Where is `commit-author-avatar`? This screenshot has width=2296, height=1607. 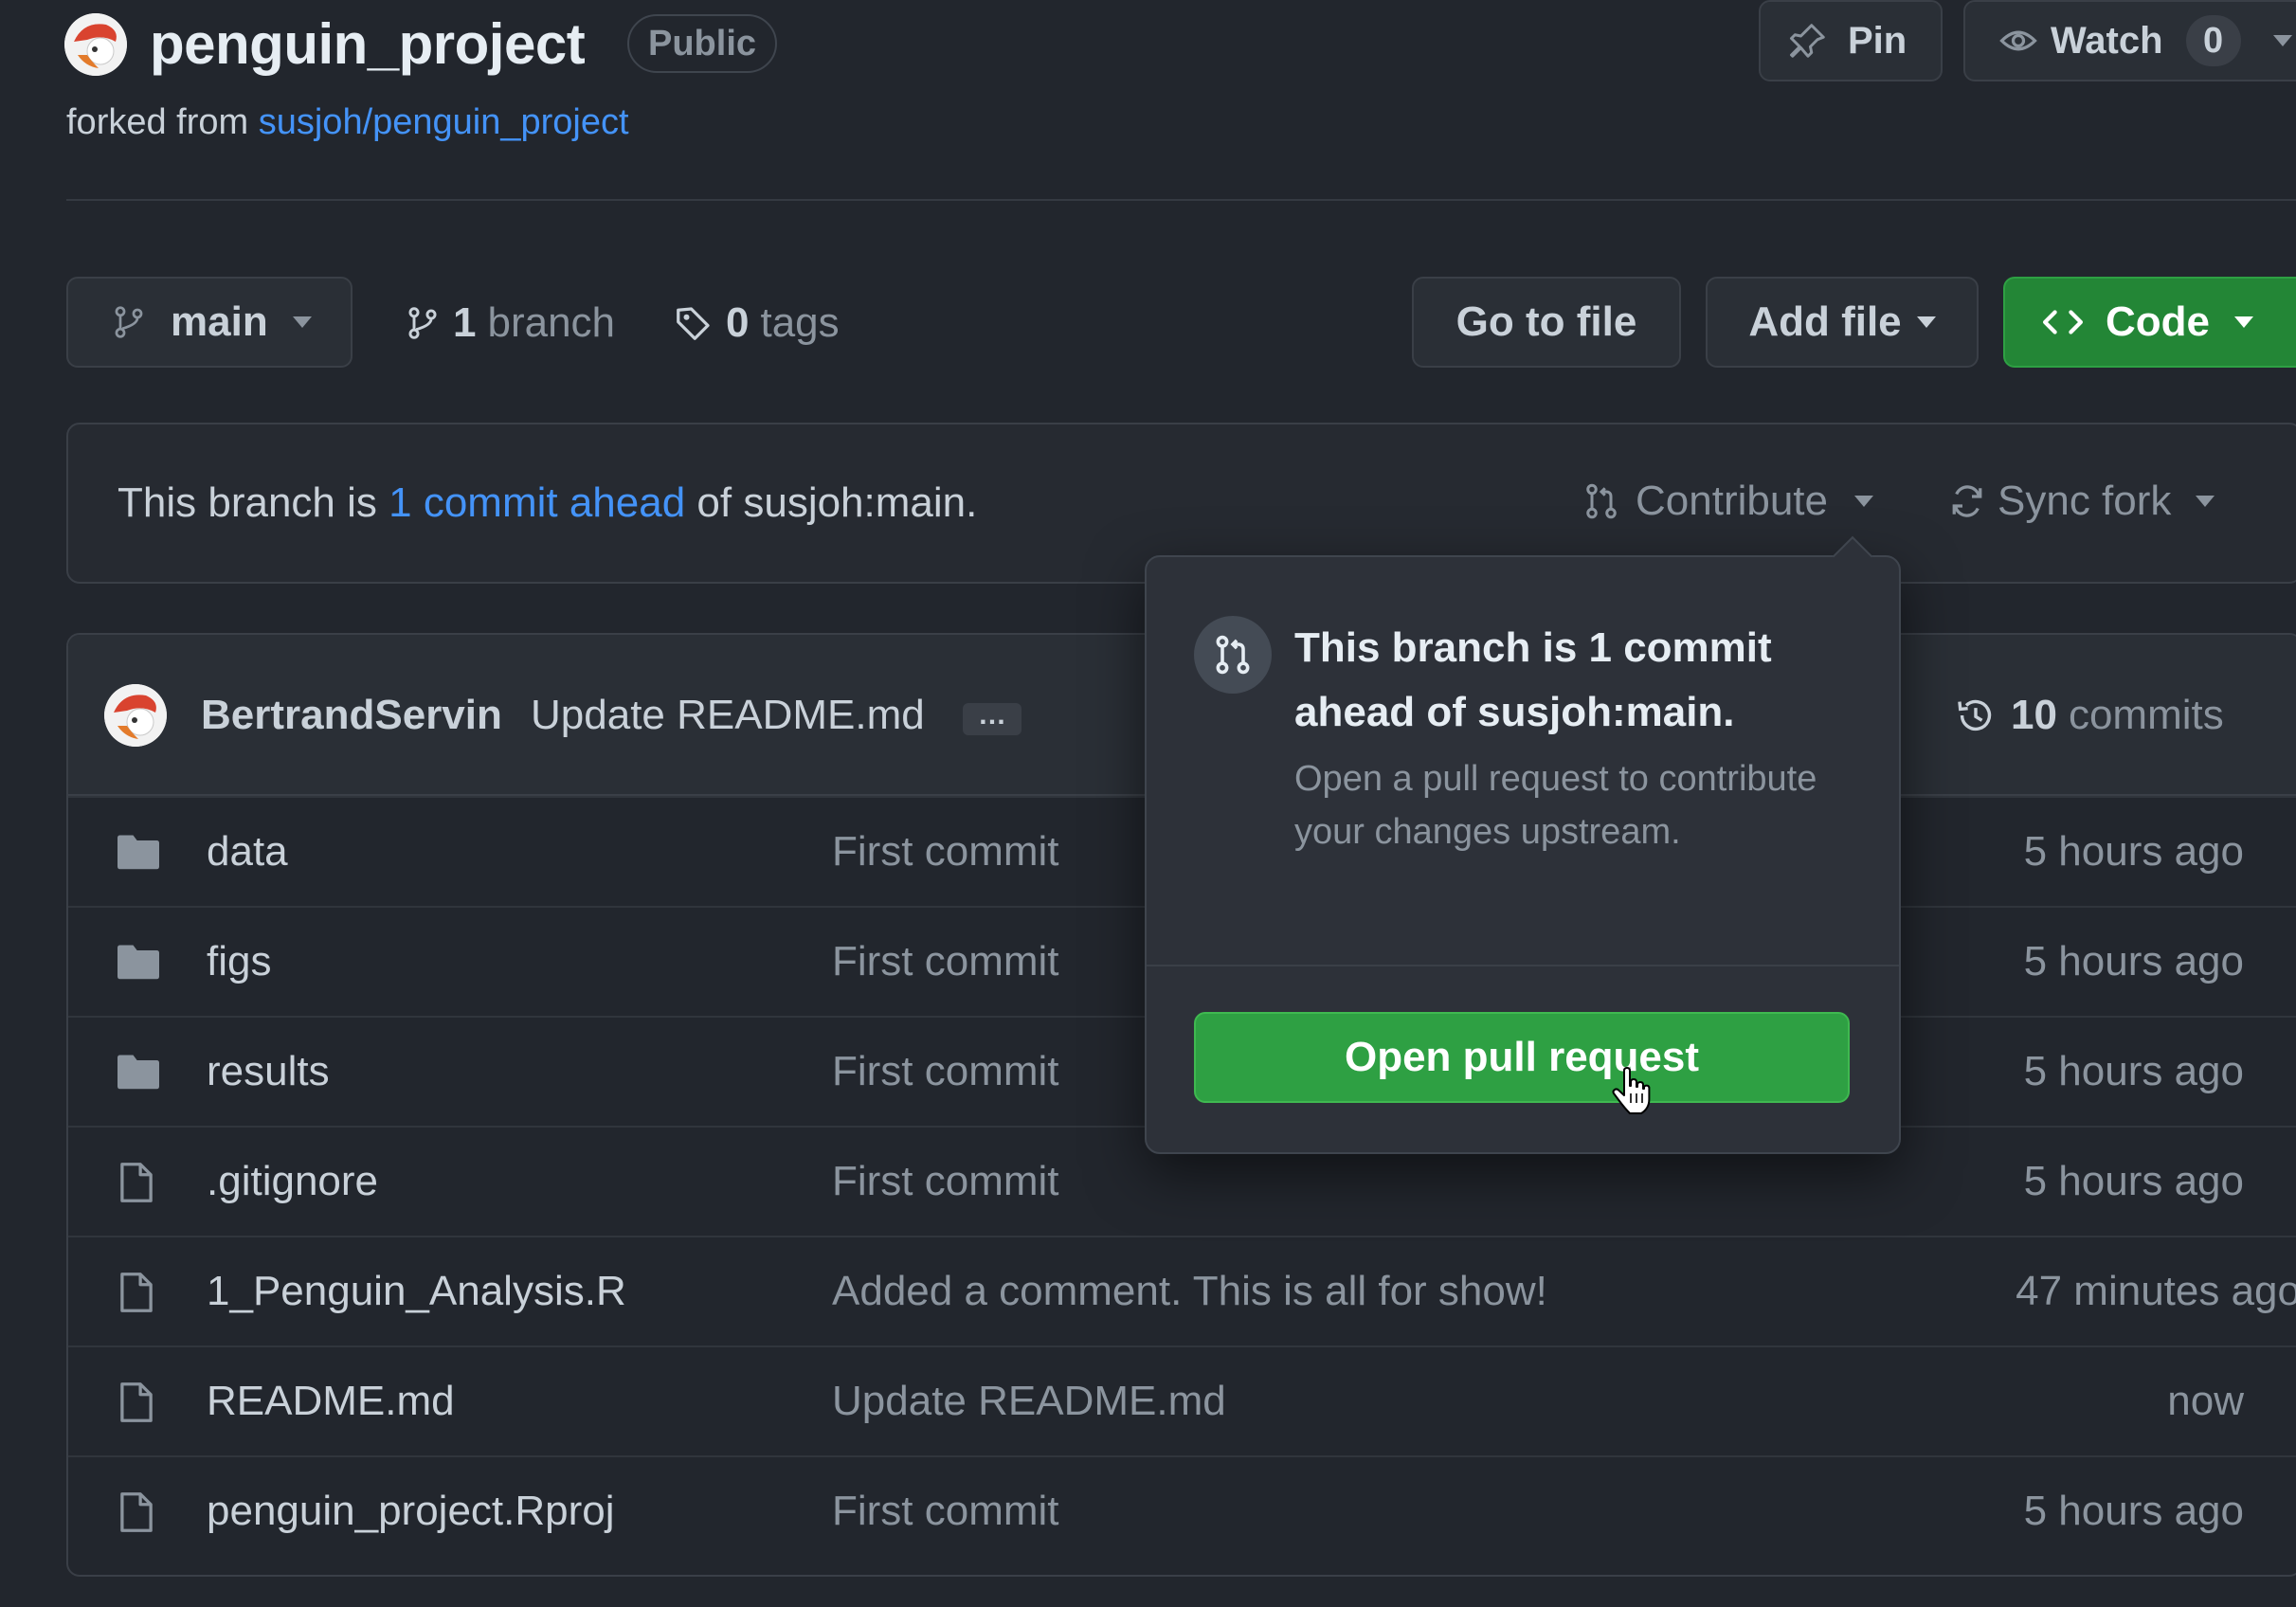 commit-author-avatar is located at coordinates (135, 715).